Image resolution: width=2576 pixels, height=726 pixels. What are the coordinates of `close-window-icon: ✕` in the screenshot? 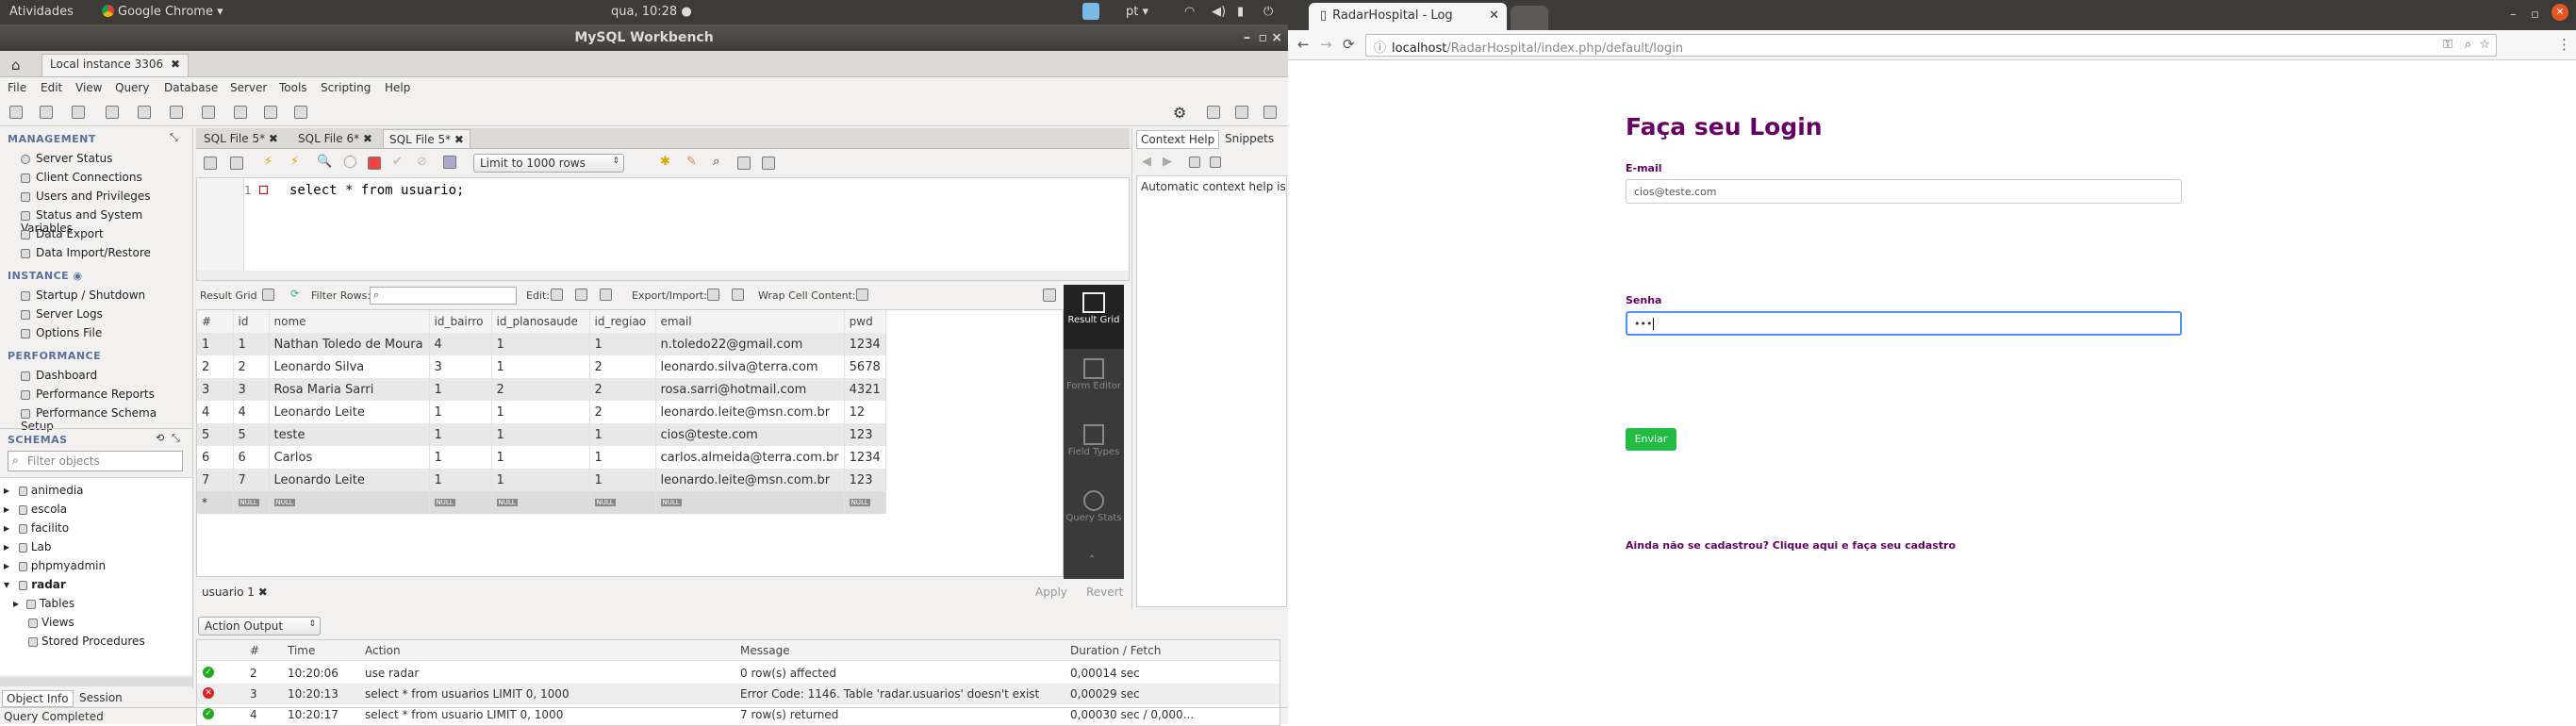 It's located at (2559, 12).